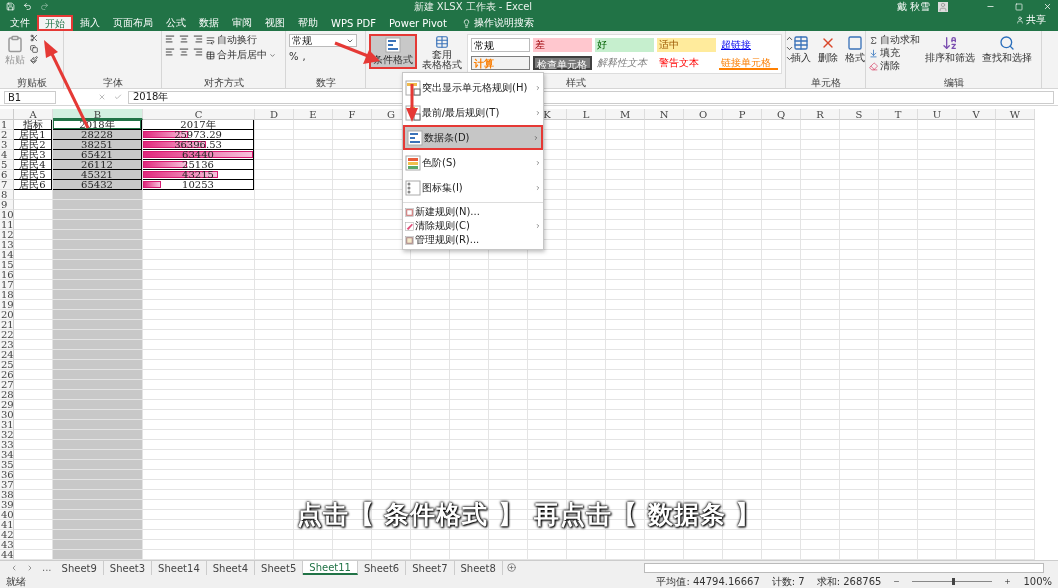 This screenshot has width=1058, height=588. What do you see at coordinates (894, 66) in the screenshot?
I see `editing-button: 清除` at bounding box center [894, 66].